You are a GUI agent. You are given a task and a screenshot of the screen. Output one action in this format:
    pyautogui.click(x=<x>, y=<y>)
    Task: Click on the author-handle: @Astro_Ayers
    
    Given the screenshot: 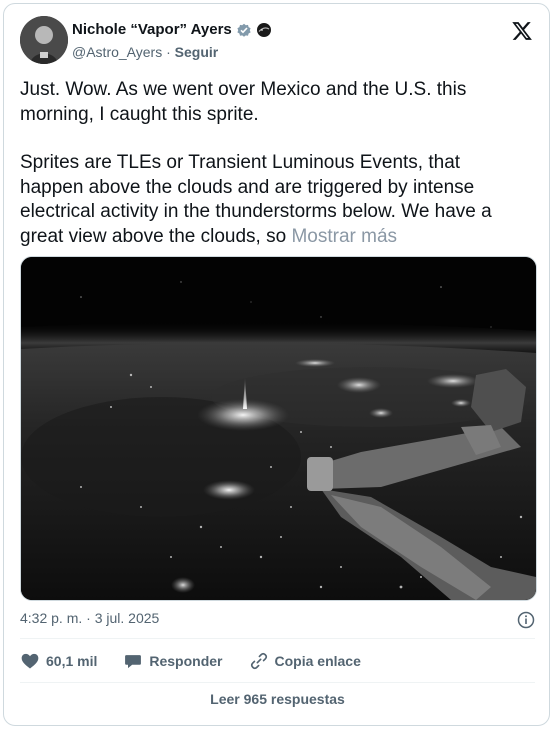 What is the action you would take?
    pyautogui.click(x=117, y=52)
    